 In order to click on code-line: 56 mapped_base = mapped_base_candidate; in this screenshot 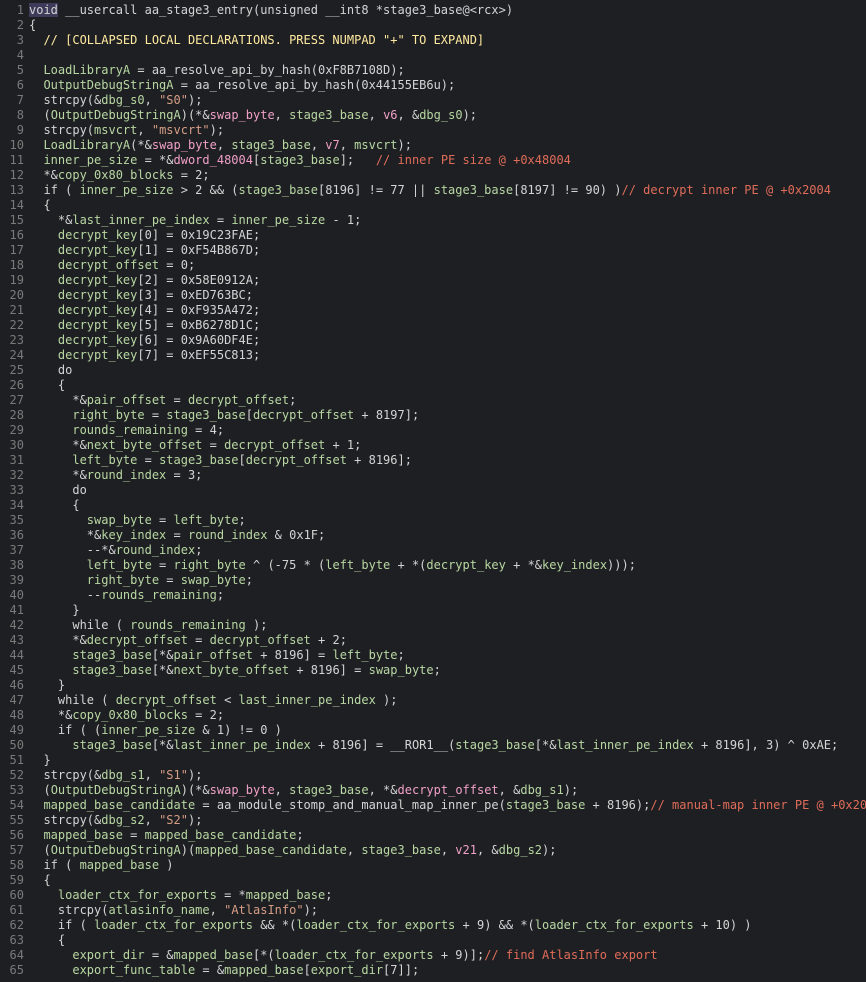, I will do `click(433, 835)`.